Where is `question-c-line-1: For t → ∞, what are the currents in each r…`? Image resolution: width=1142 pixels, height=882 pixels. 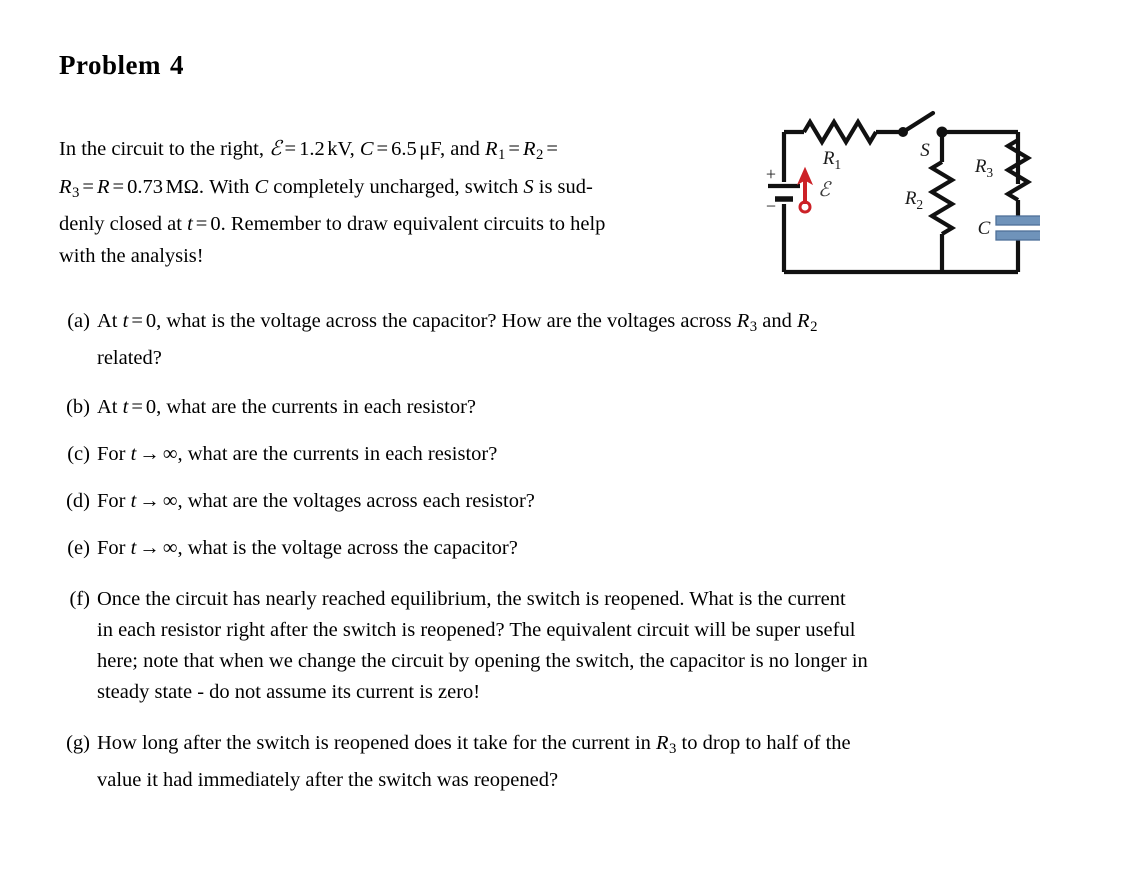 question-c-line-1: For t → ∞, what are the currents in each r… is located at coordinates (563, 454).